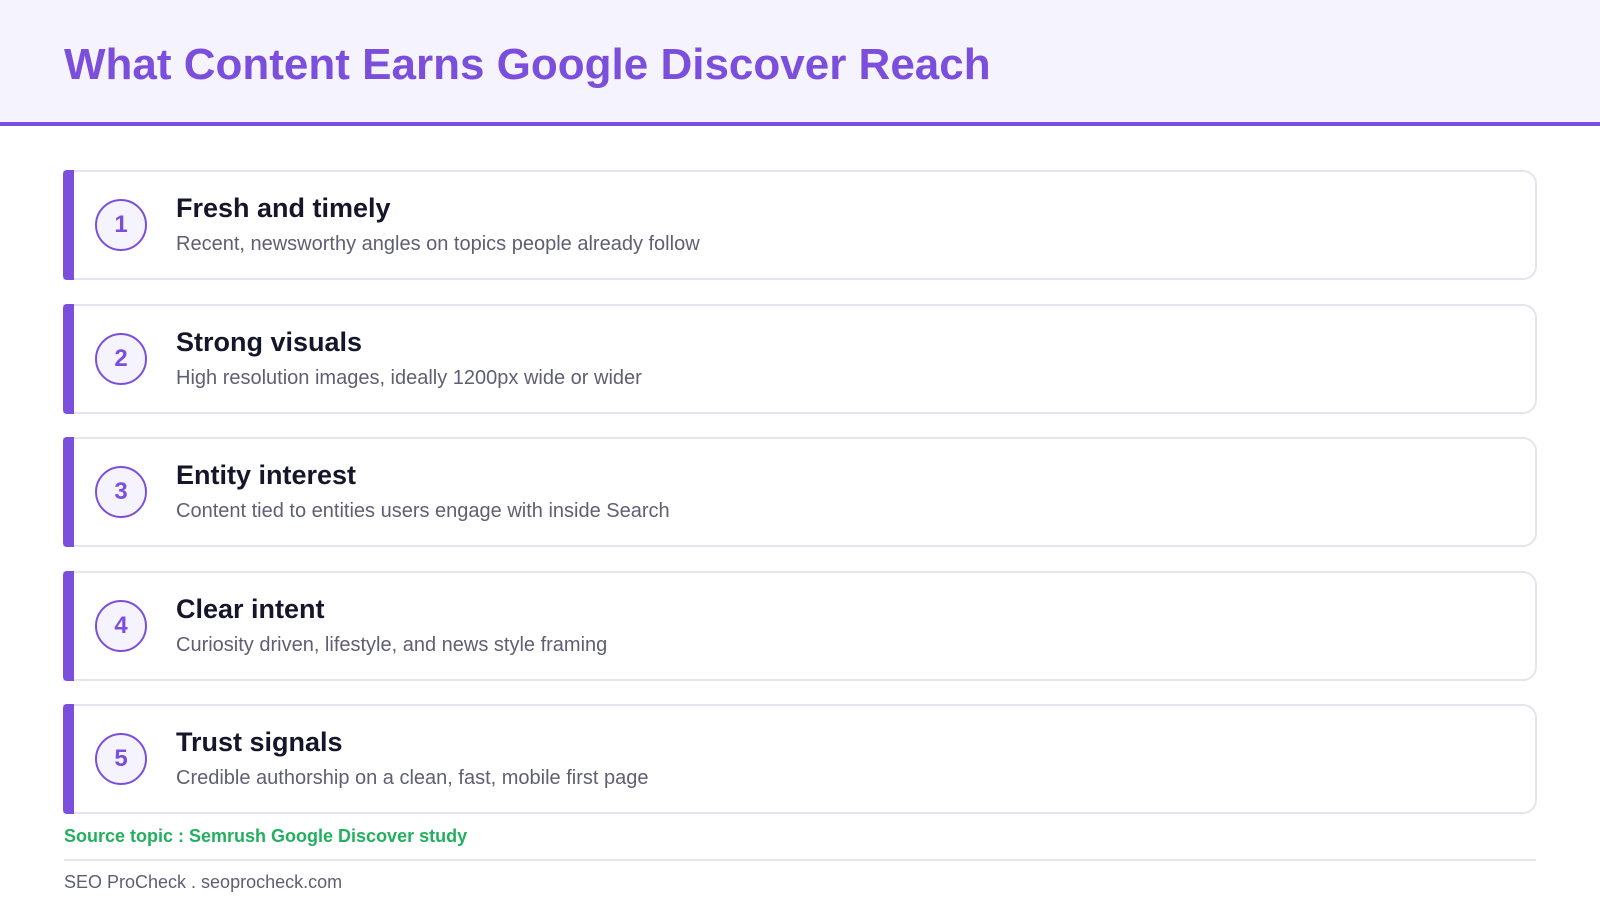 This screenshot has width=1600, height=900. I want to click on footer-divider, so click(800, 860).